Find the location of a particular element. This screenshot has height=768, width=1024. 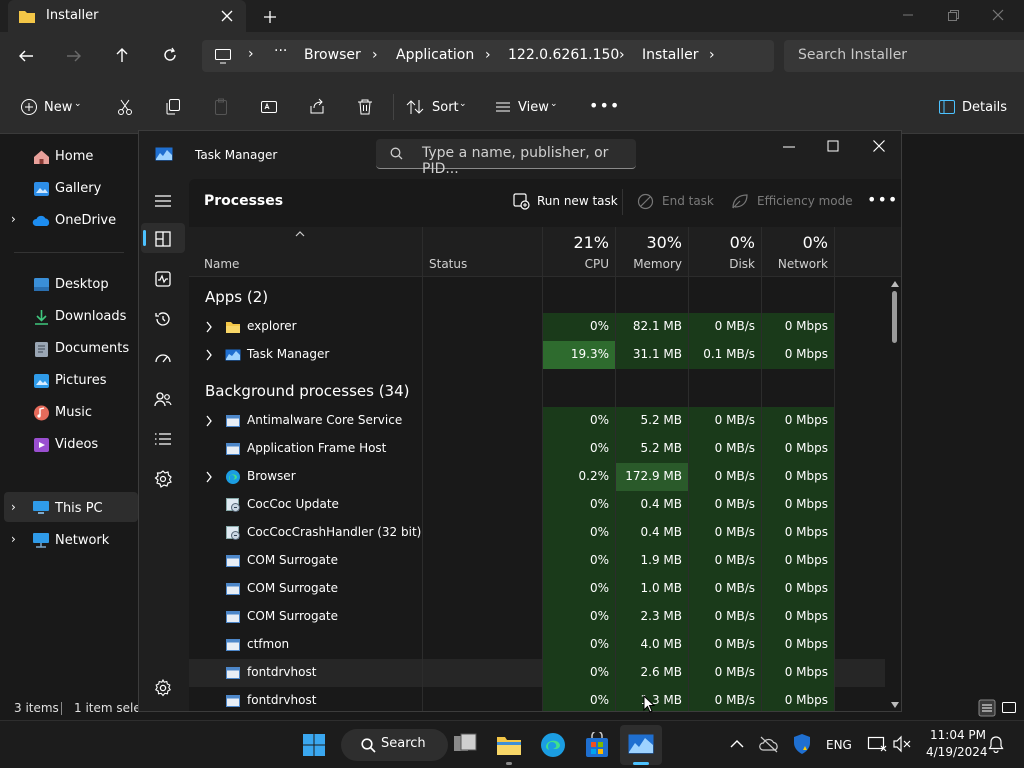

column-header-network: Network is located at coordinates (794, 264).